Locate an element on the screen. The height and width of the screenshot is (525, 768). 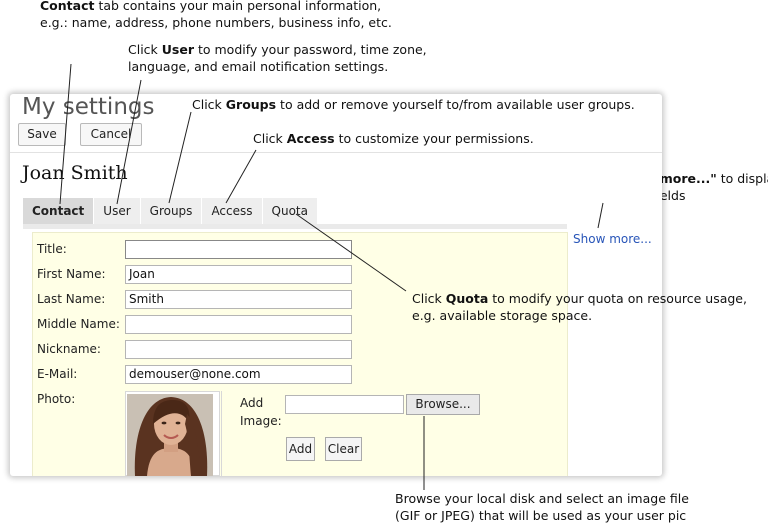
middle-name-label: Middle Name: is located at coordinates (78, 324).